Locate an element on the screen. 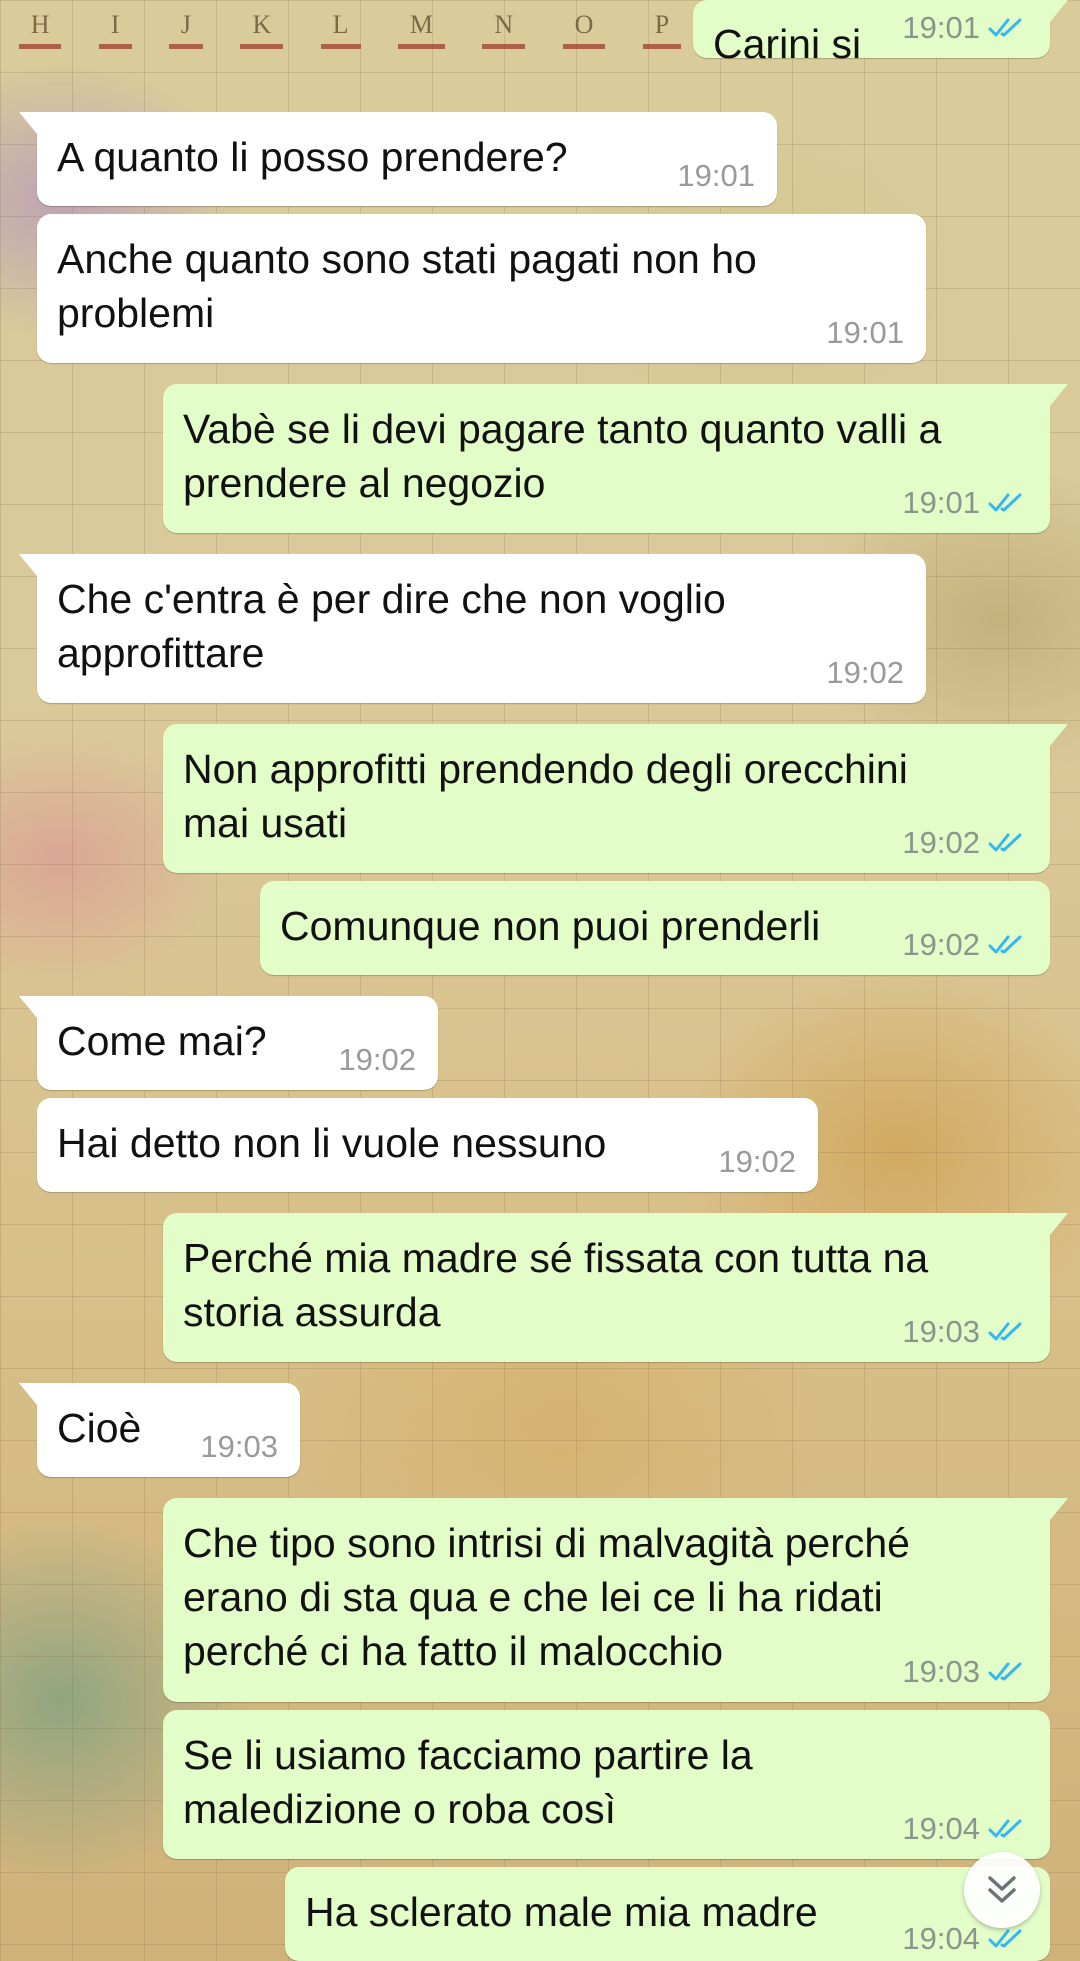  message-text-line: Non approfitti prendendo degli orecchini is located at coordinates (545, 769).